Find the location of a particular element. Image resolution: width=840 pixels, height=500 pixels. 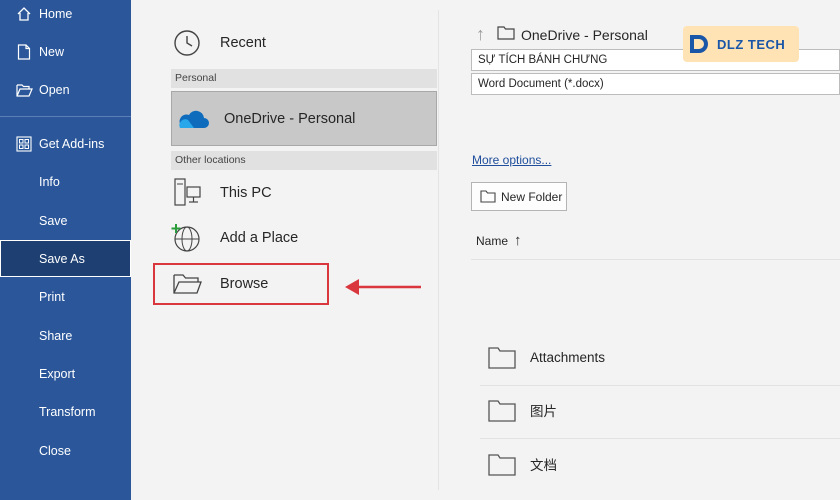

logo-mark-icon is located at coordinates (699, 44).